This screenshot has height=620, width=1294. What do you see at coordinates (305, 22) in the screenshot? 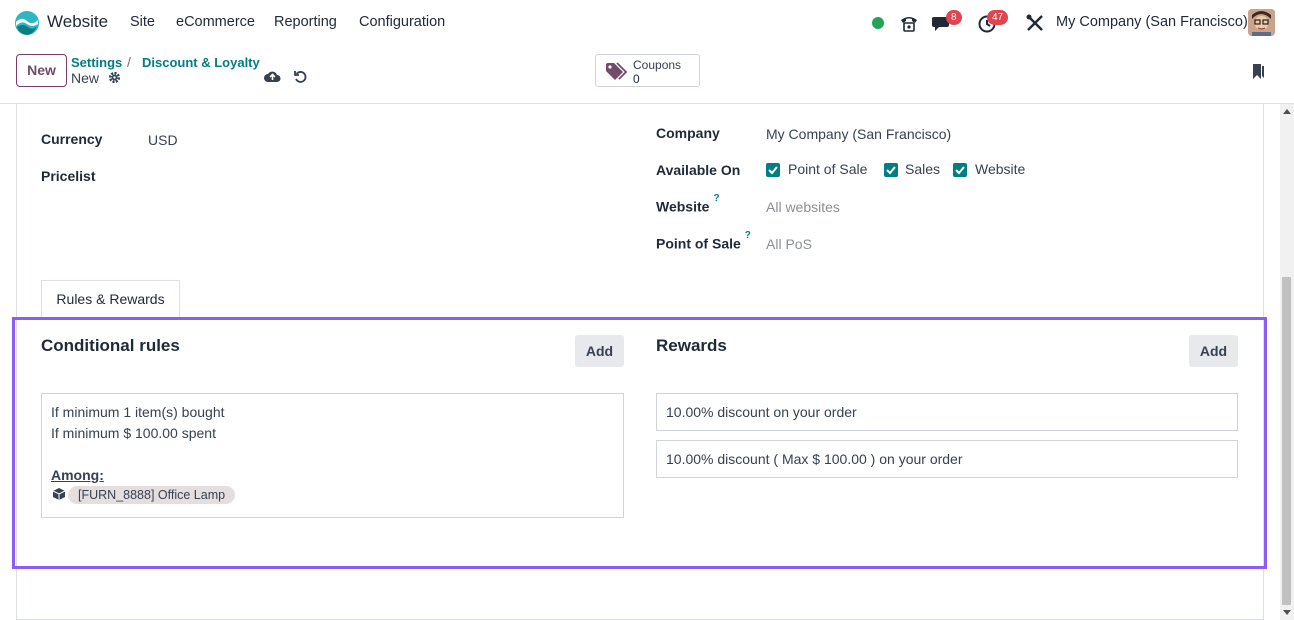
I see `menu-reporting: Reporting` at bounding box center [305, 22].